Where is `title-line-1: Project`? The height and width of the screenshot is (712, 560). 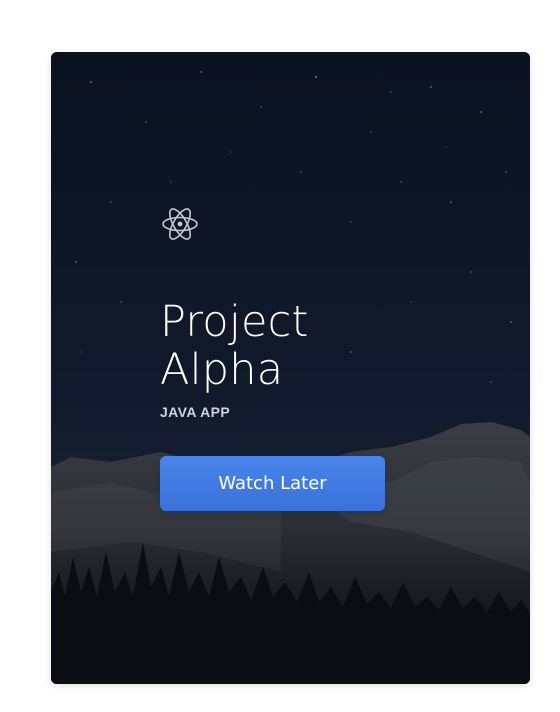
title-line-1: Project is located at coordinates (234, 322).